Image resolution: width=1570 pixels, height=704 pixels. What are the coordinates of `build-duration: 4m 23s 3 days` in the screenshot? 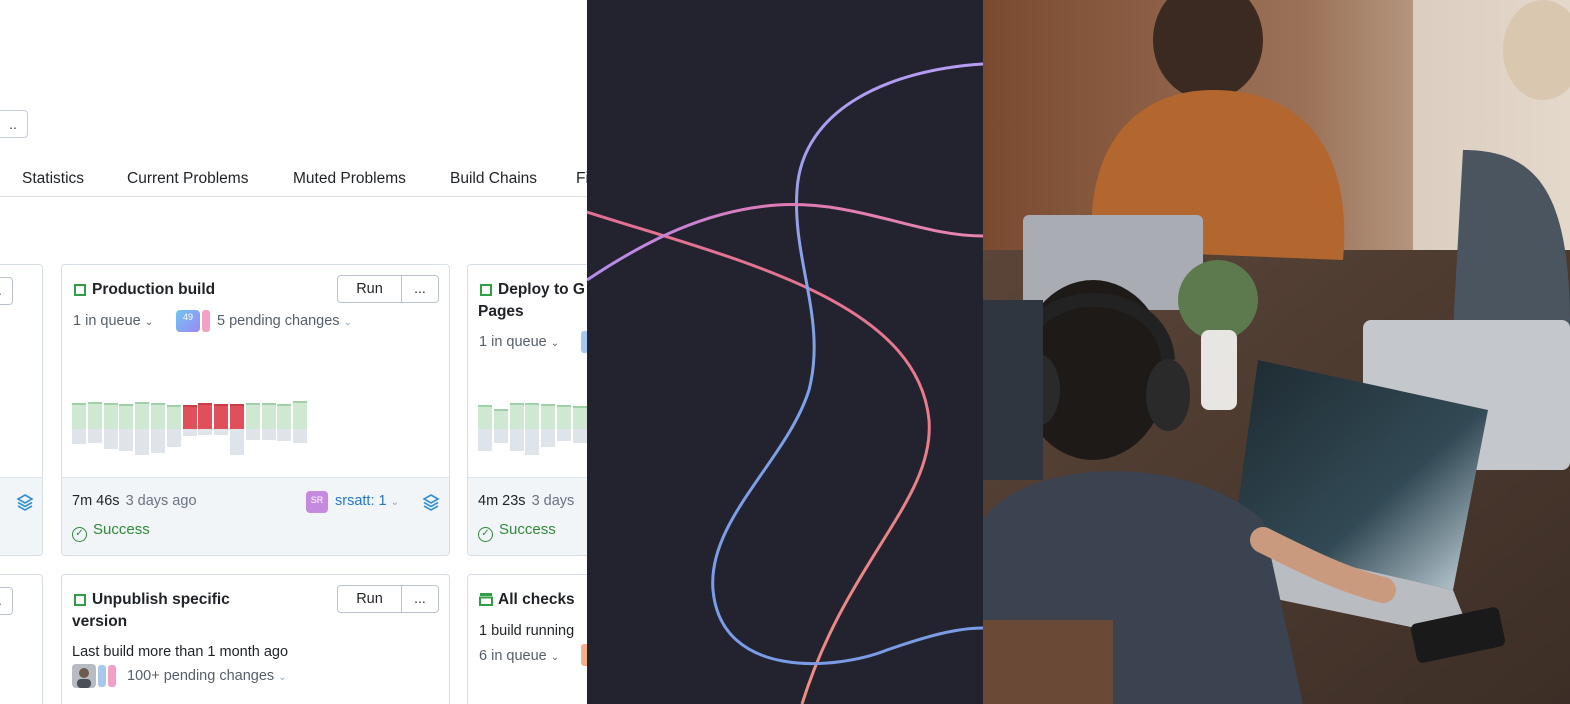 It's located at (526, 501).